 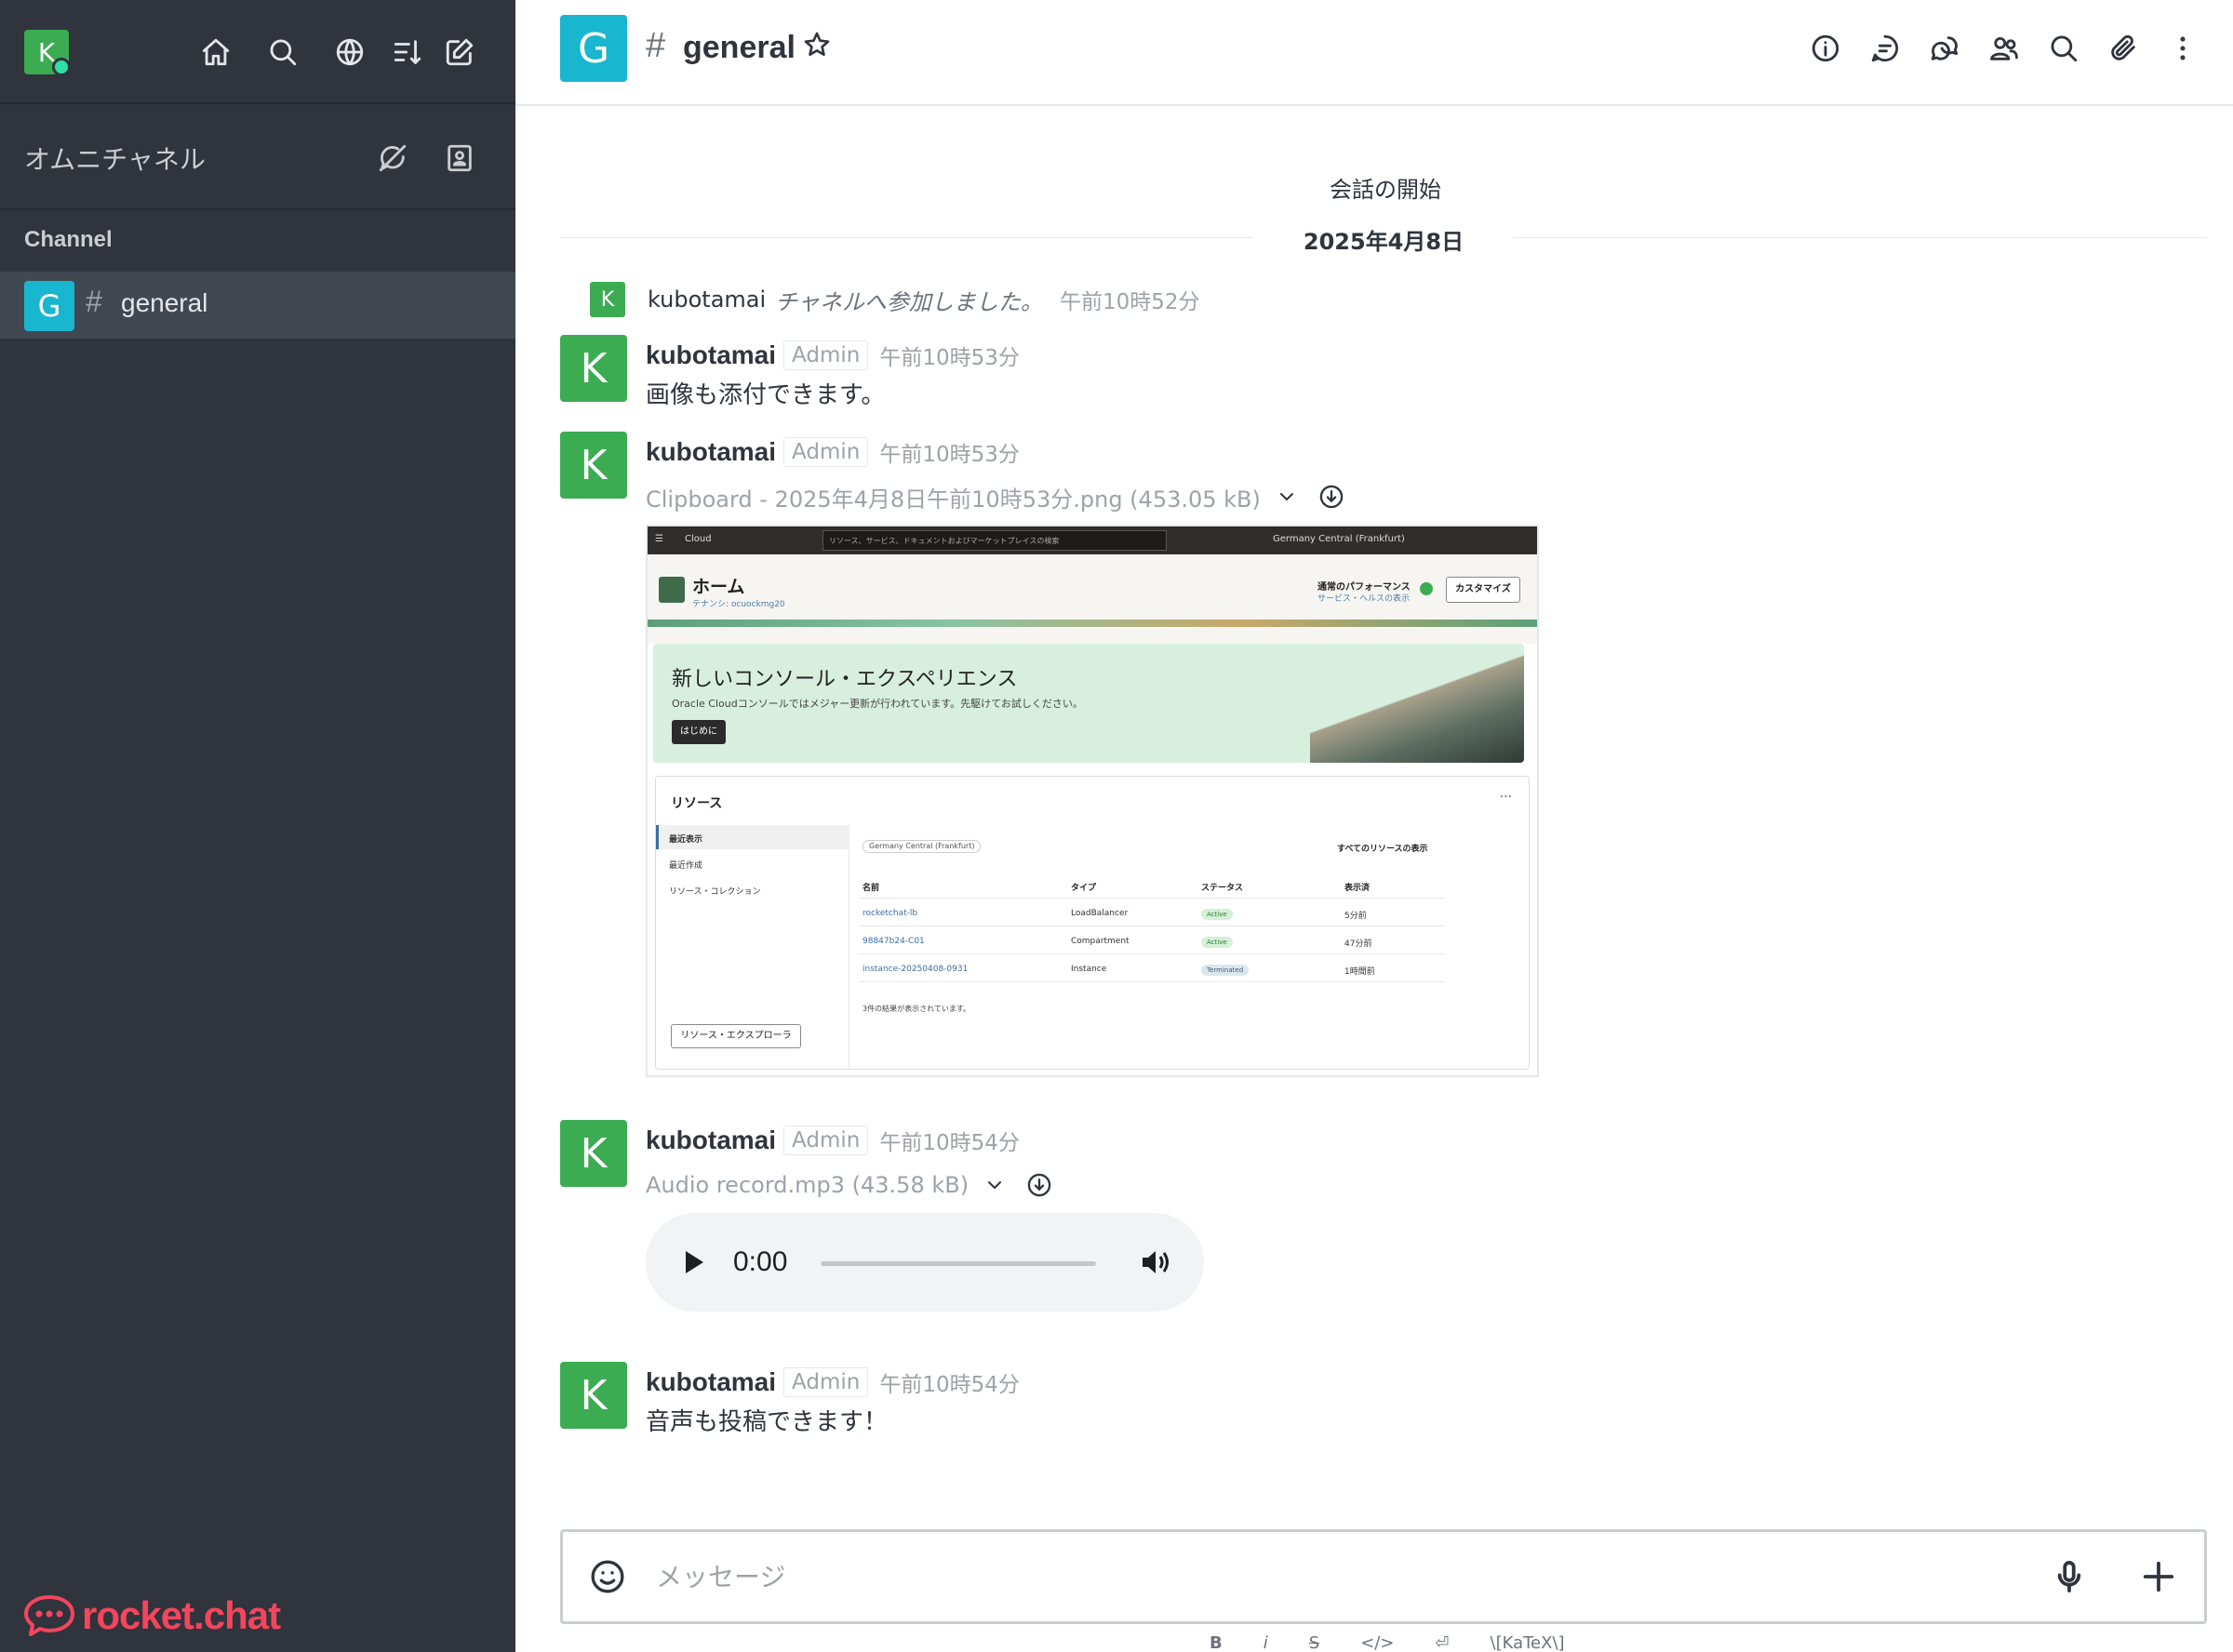 I want to click on volume-icon, so click(x=1156, y=1262).